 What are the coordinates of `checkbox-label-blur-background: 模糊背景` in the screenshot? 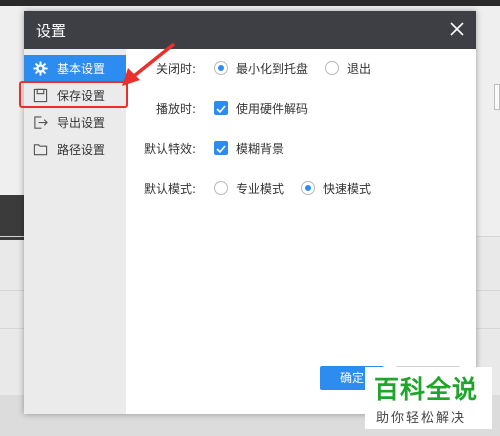 It's located at (260, 149).